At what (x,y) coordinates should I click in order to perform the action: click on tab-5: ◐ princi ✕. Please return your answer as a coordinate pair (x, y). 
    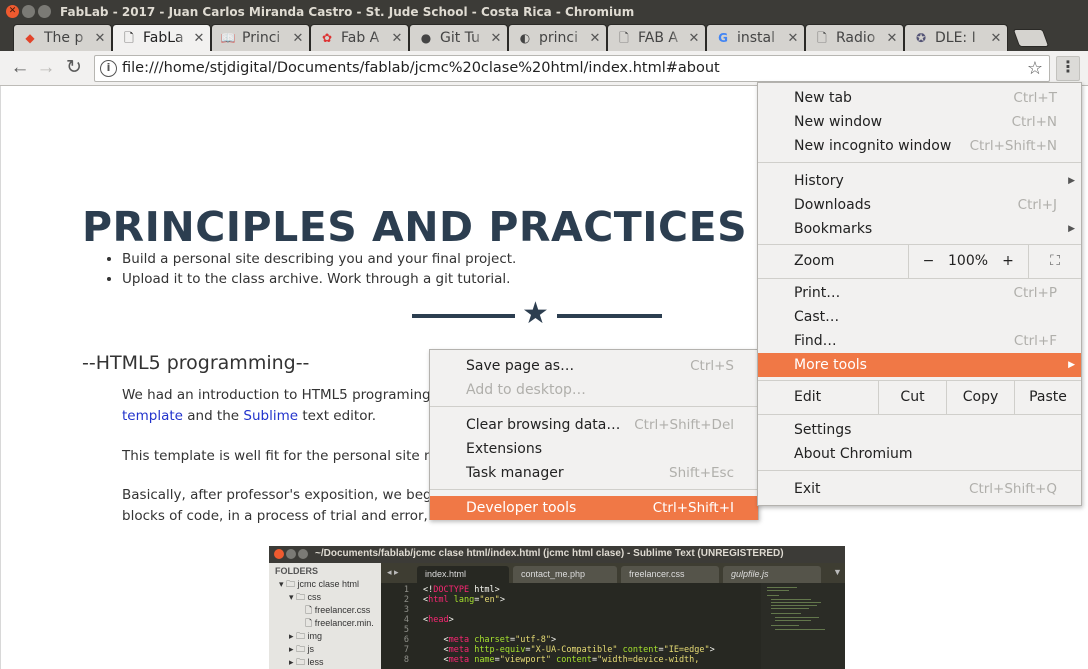
    Looking at the image, I should click on (557, 37).